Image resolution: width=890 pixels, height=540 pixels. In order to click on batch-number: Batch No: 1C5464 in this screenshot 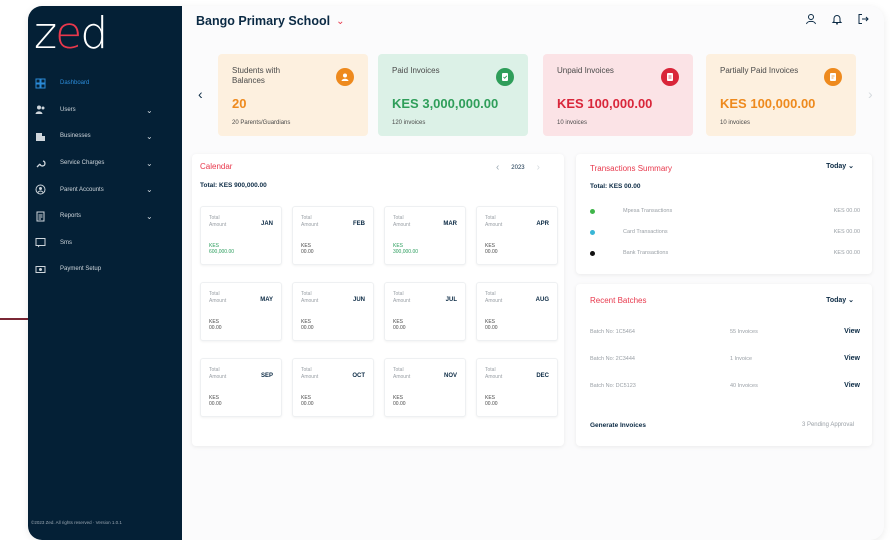, I will do `click(612, 332)`.